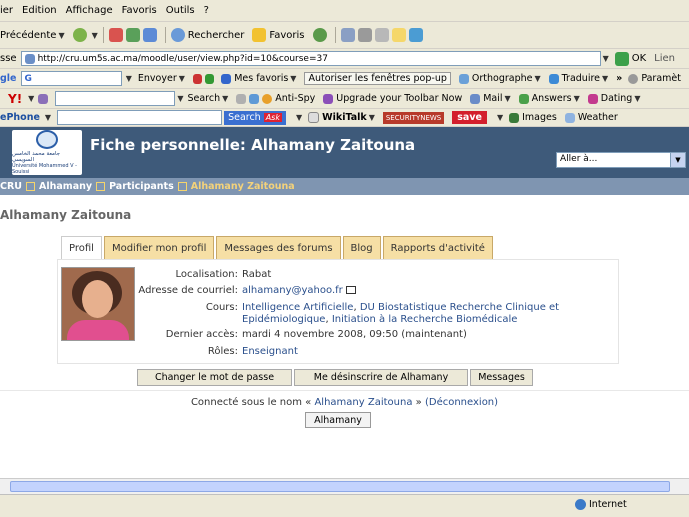 Image resolution: width=689 pixels, height=517 pixels. I want to click on mail-icon, so click(347, 35).